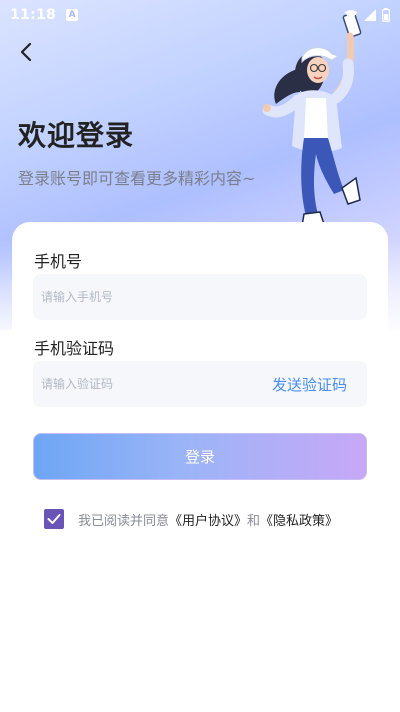 The height and width of the screenshot is (712, 400). What do you see at coordinates (254, 521) in the screenshot?
I see `agreement-and: 和` at bounding box center [254, 521].